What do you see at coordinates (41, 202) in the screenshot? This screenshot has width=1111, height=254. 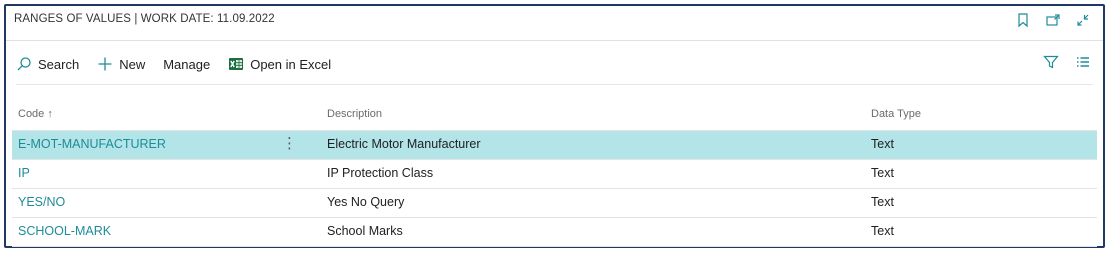 I see `cell-code: YES/NO` at bounding box center [41, 202].